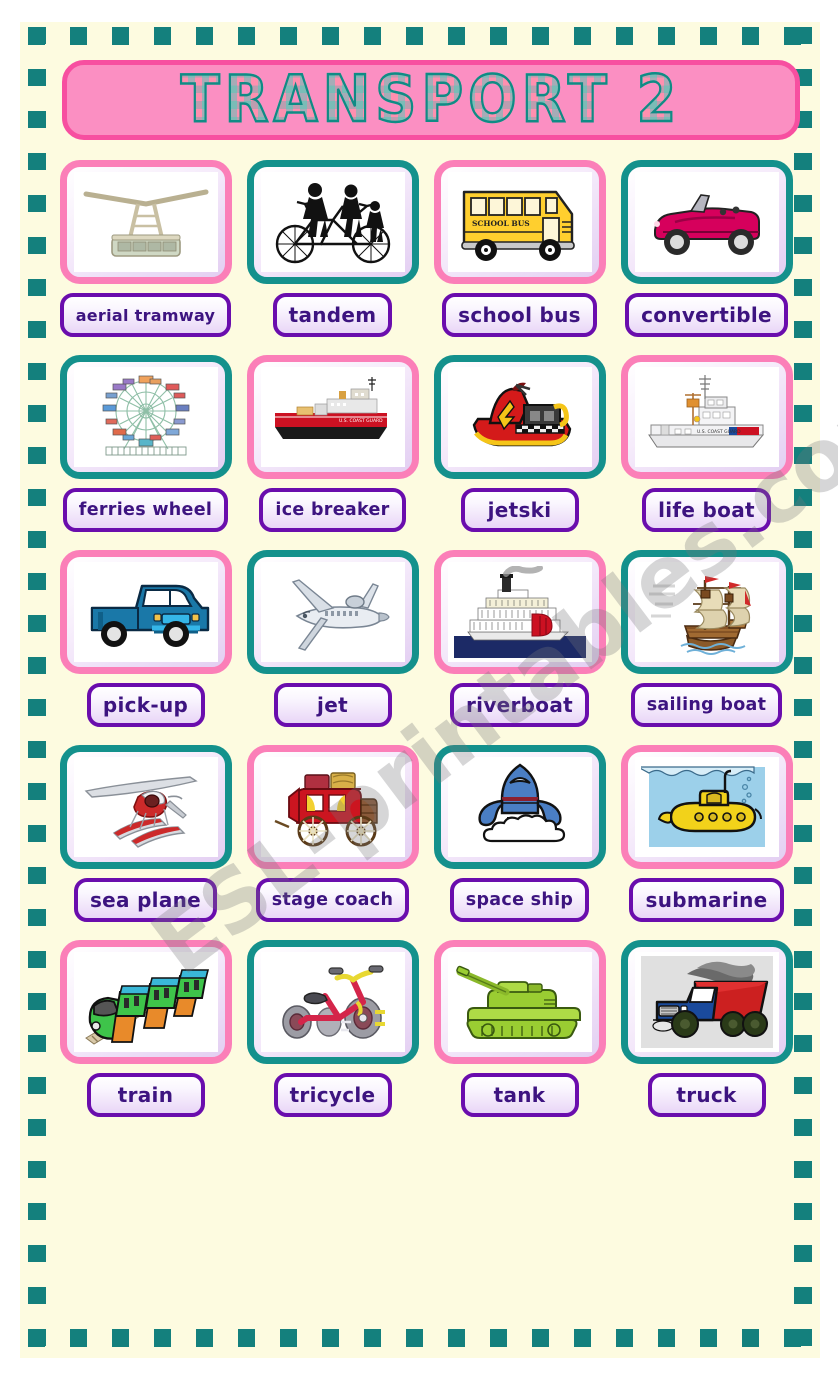  I want to click on frame-top-dashes, so click(420, 36).